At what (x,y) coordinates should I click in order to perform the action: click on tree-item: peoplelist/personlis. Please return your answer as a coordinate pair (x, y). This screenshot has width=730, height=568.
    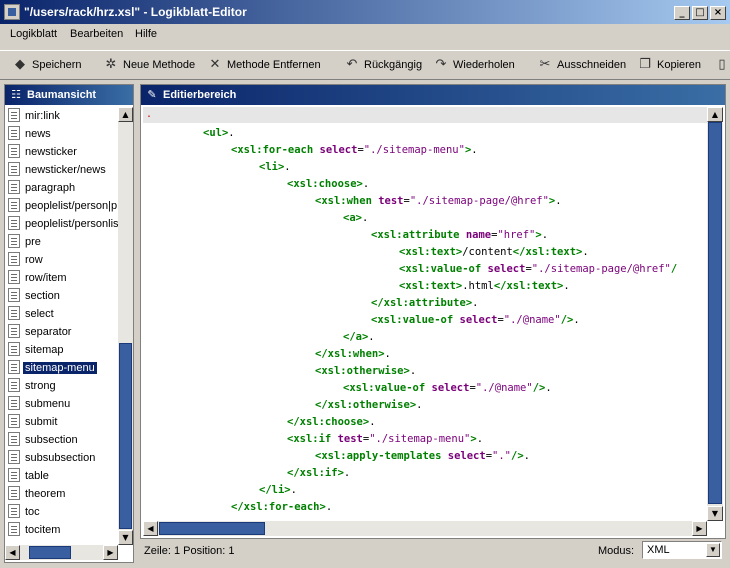
    Looking at the image, I should click on (61, 224).